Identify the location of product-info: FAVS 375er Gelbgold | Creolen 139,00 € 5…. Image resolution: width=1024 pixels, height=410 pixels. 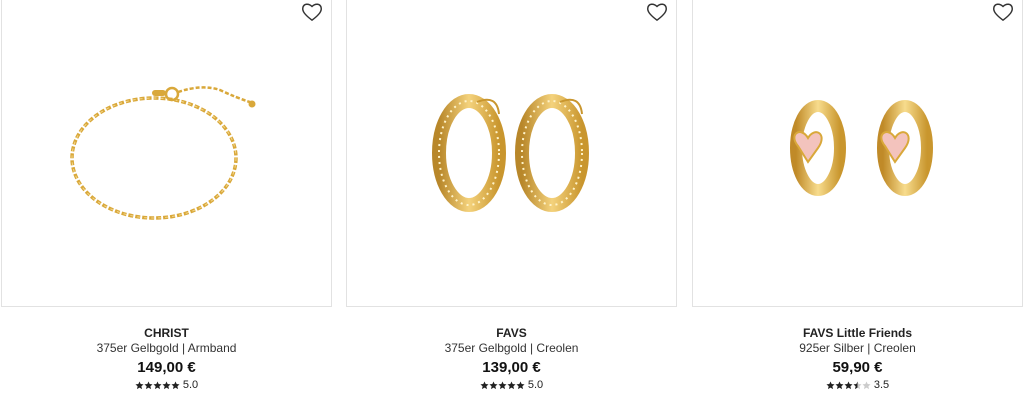
(511, 359).